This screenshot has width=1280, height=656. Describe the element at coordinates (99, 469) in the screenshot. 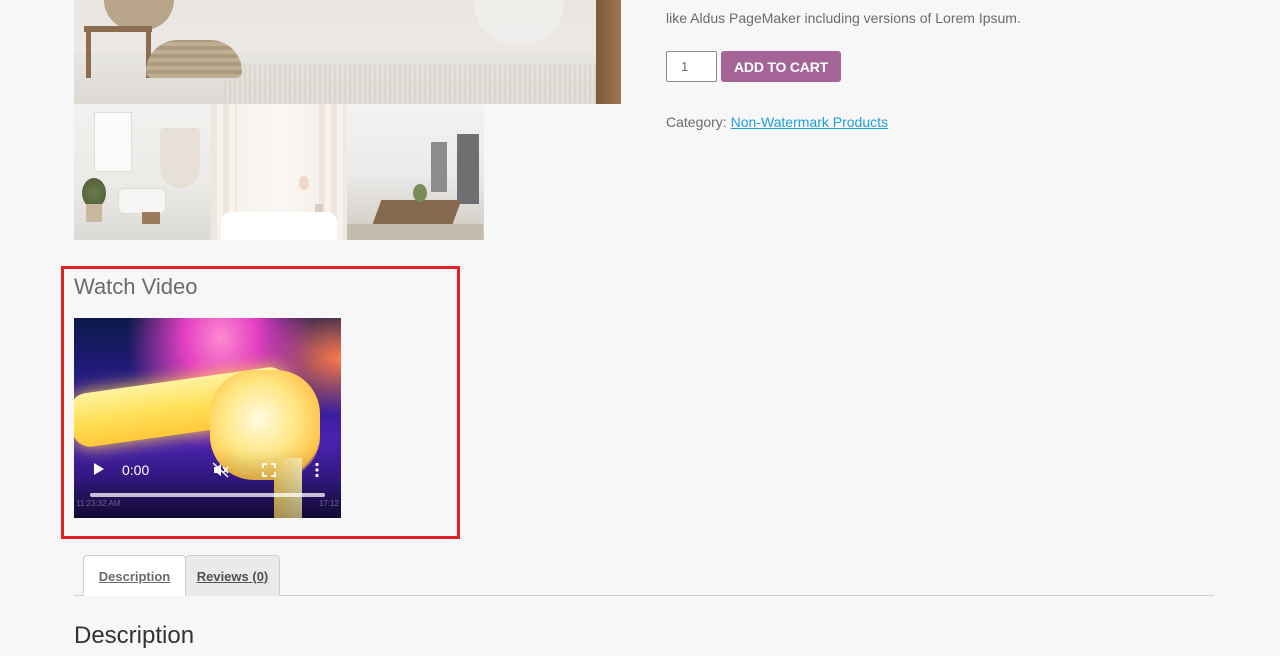

I see `play-icon` at that location.